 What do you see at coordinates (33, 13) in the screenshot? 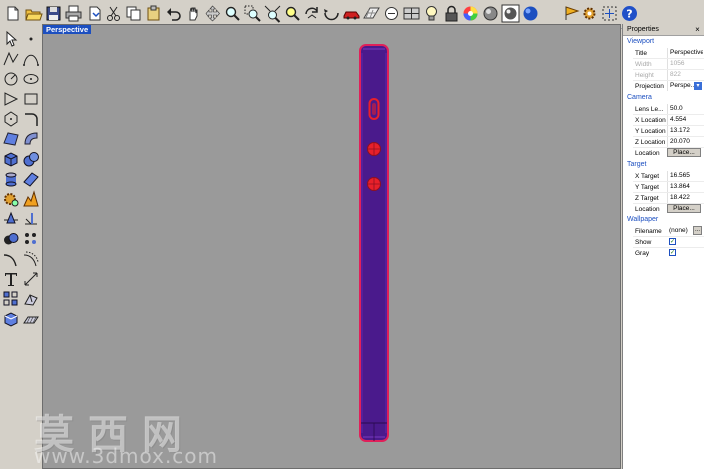
I see `open-folder-icon` at bounding box center [33, 13].